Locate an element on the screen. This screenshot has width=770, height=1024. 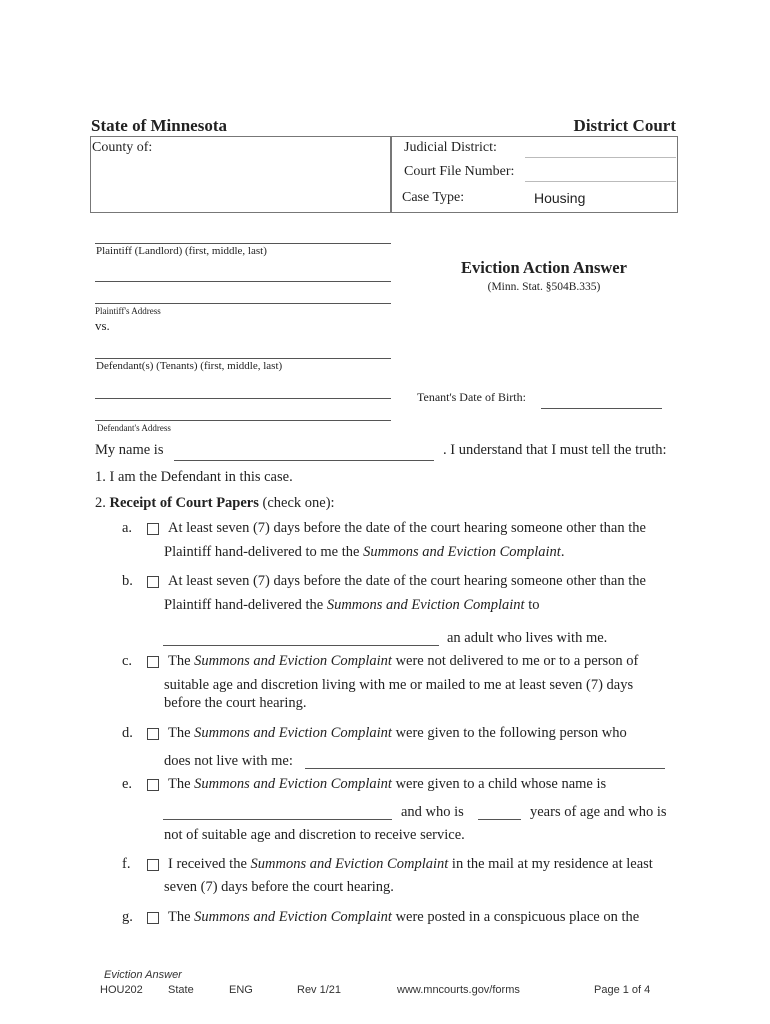
option-e-checkbox is located at coordinates (153, 785).